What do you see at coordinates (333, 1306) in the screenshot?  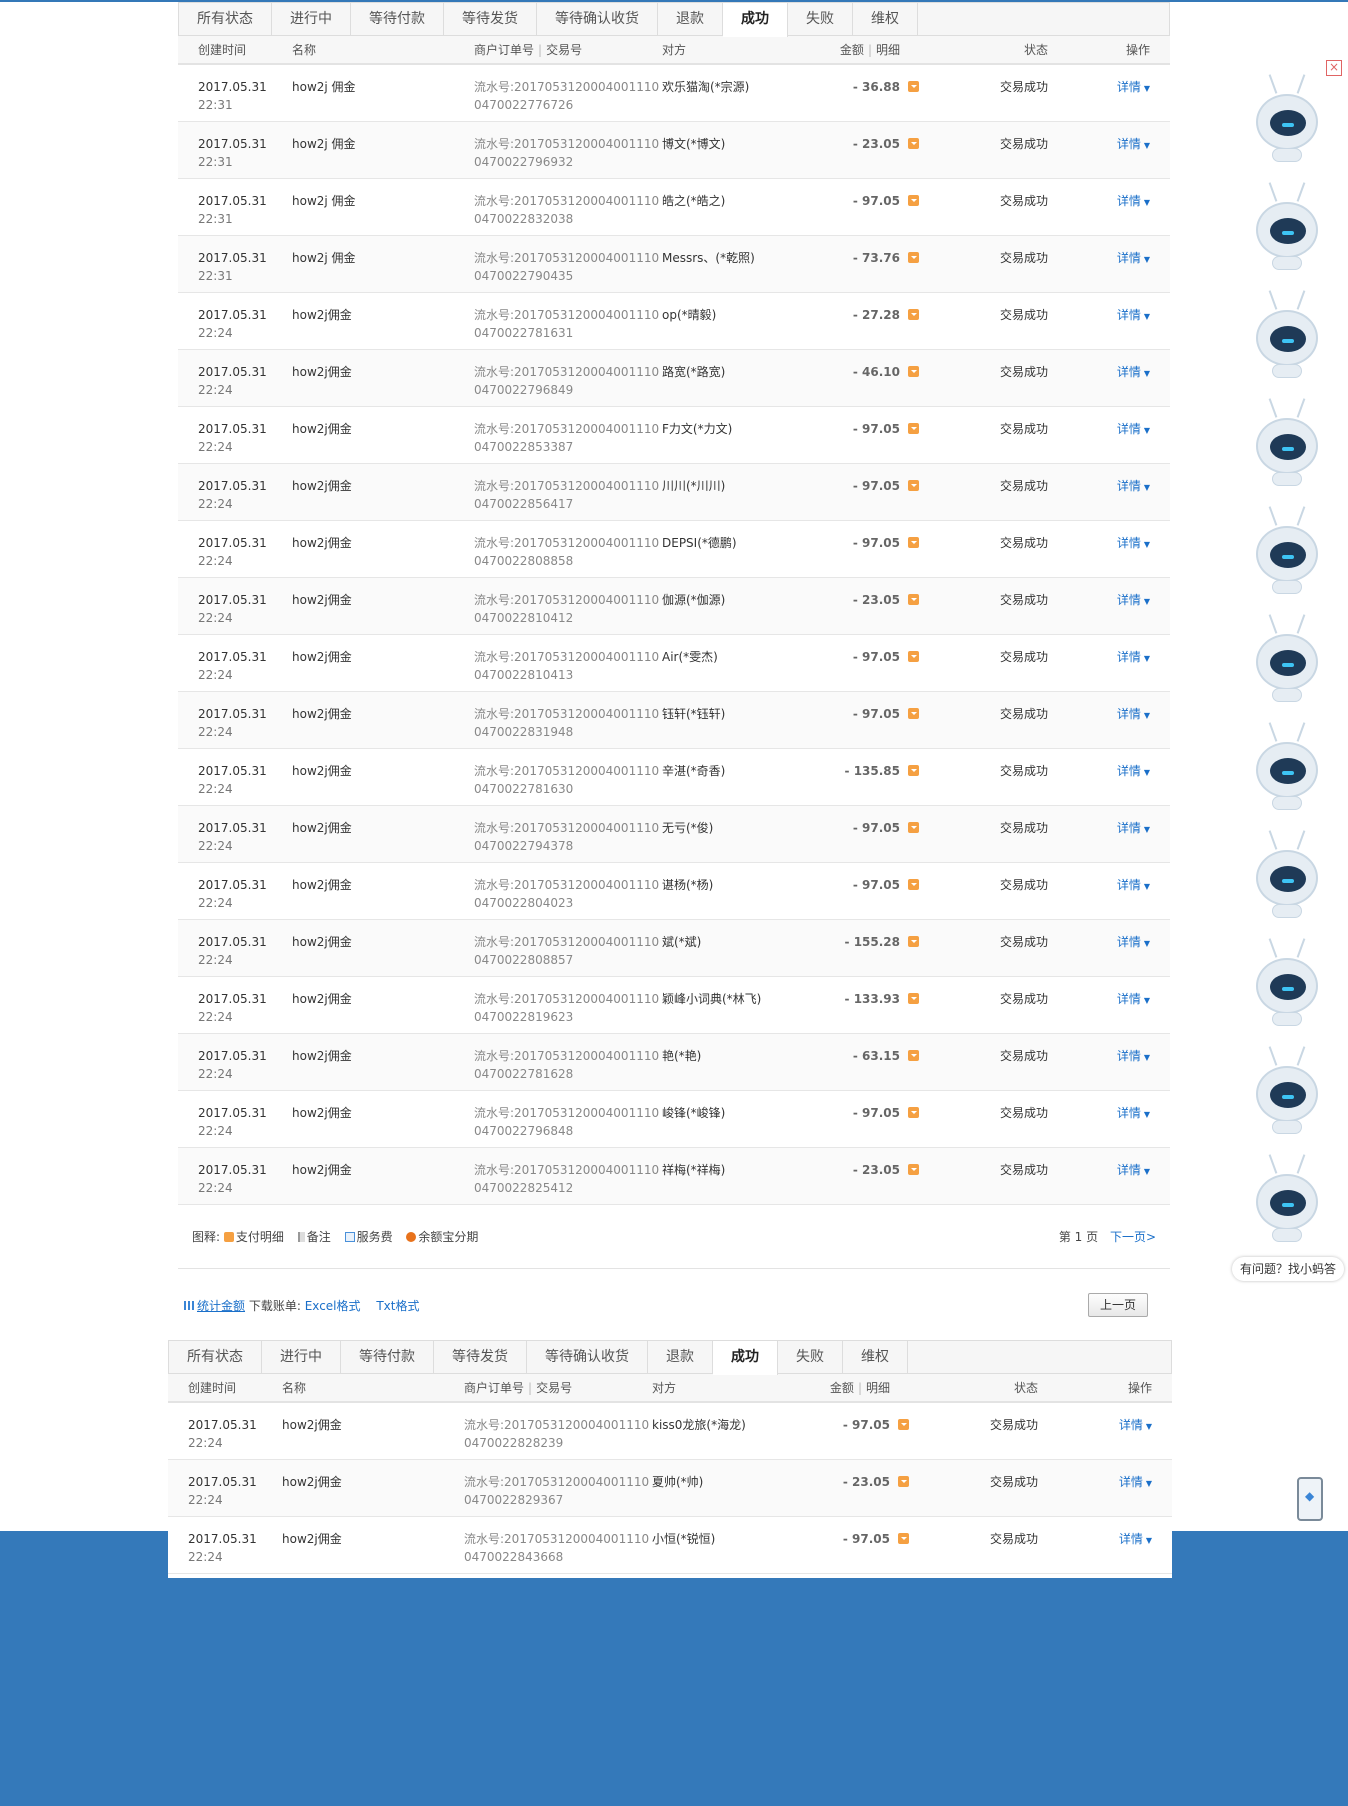 I see `download-excel-link: Excel格式` at bounding box center [333, 1306].